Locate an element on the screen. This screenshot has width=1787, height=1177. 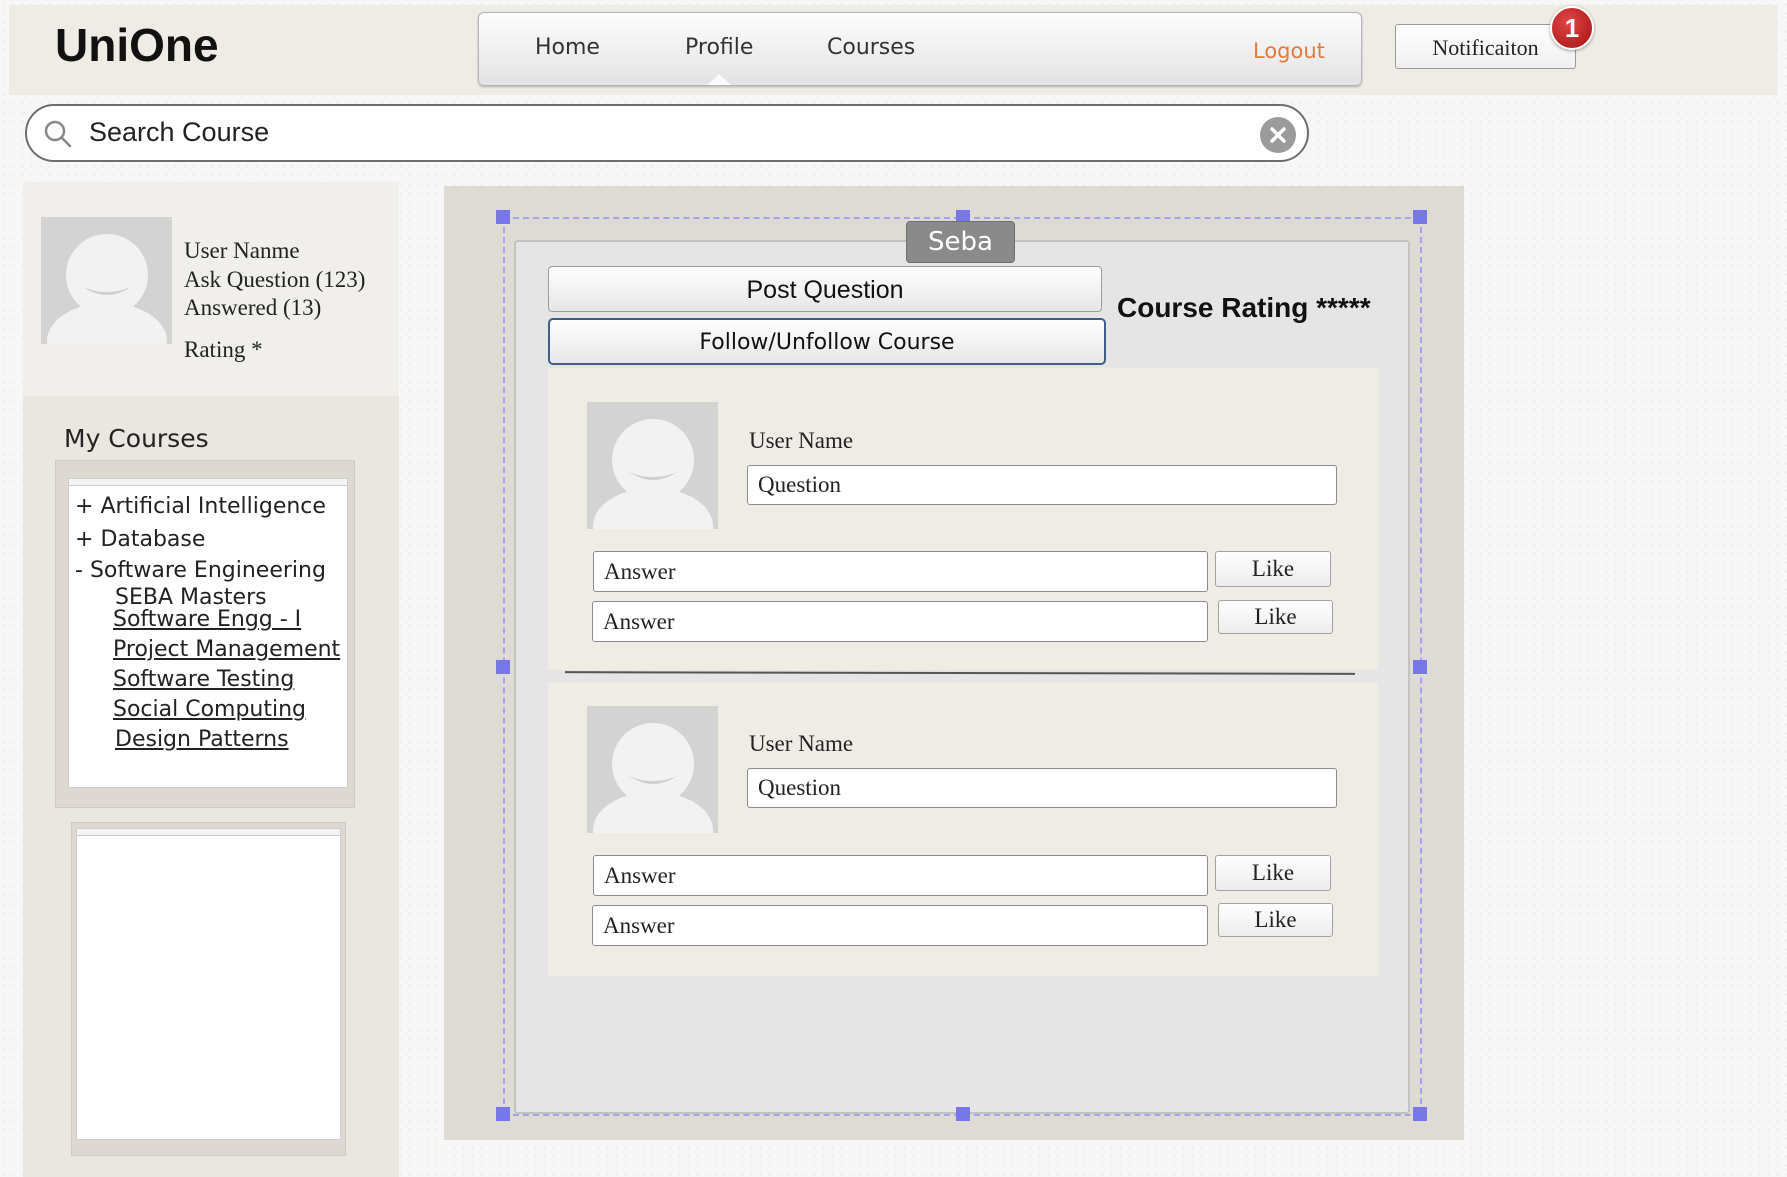
sub-course-link: Project Management is located at coordinates (226, 649).